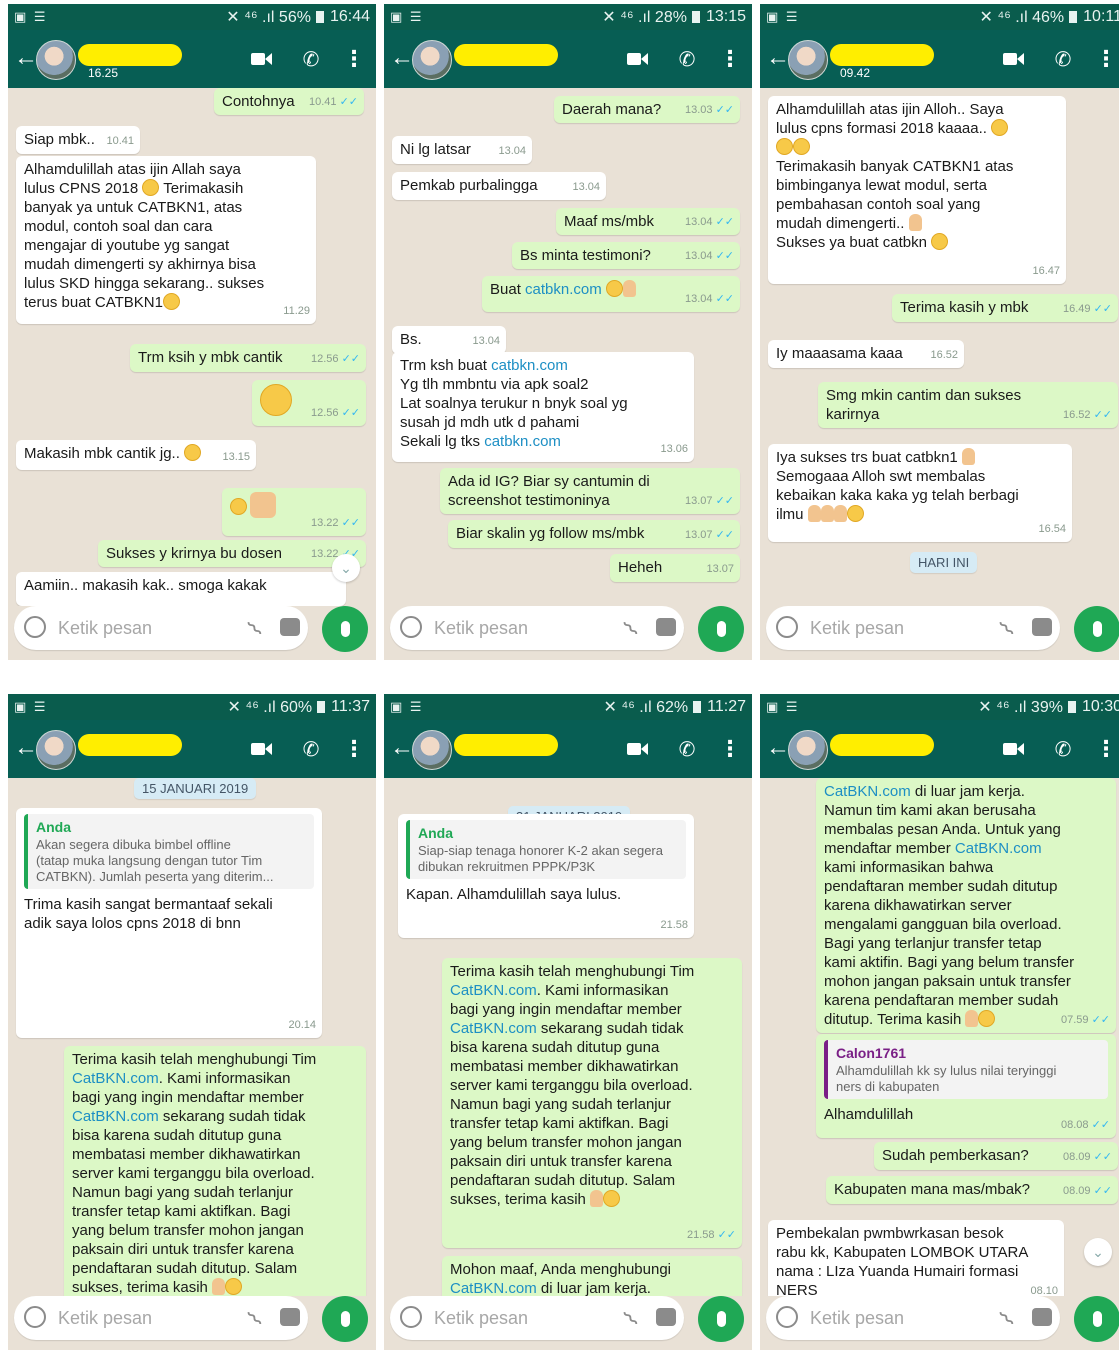 The width and height of the screenshot is (1119, 1350). What do you see at coordinates (866, 354) in the screenshot?
I see `incoming-message: Iy maaasama kaaa 16.52` at bounding box center [866, 354].